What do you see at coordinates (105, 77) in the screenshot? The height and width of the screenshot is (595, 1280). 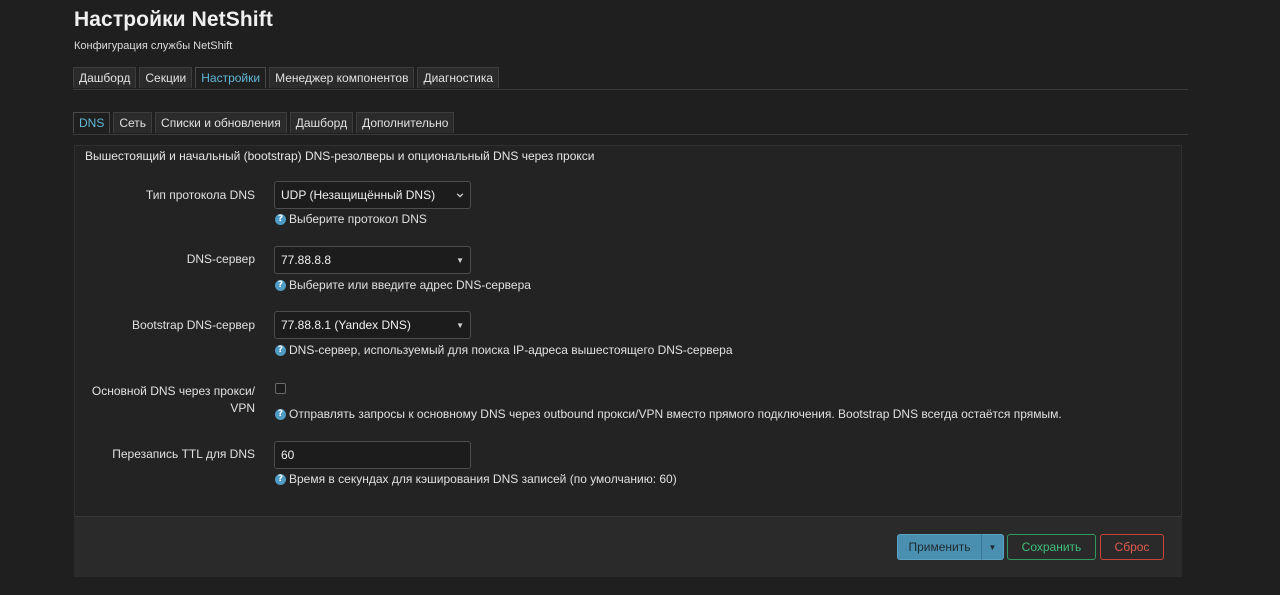 I see `tab-dashboard: Дашборд` at bounding box center [105, 77].